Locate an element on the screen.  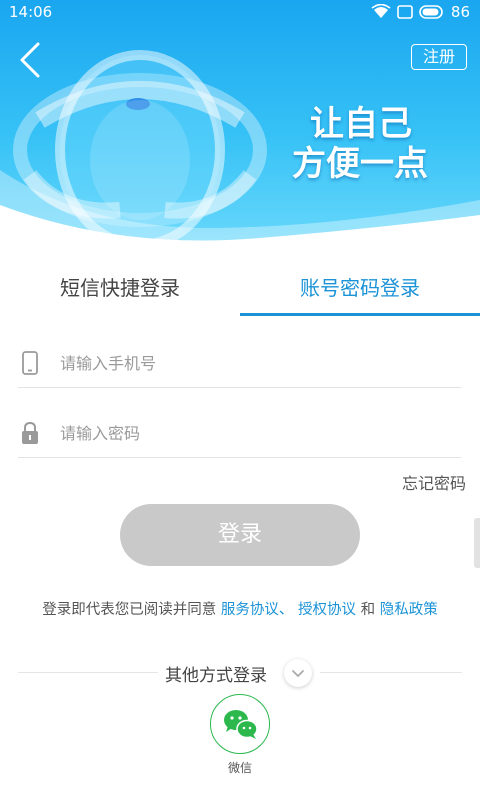
chevron-left-icon is located at coordinates (30, 60).